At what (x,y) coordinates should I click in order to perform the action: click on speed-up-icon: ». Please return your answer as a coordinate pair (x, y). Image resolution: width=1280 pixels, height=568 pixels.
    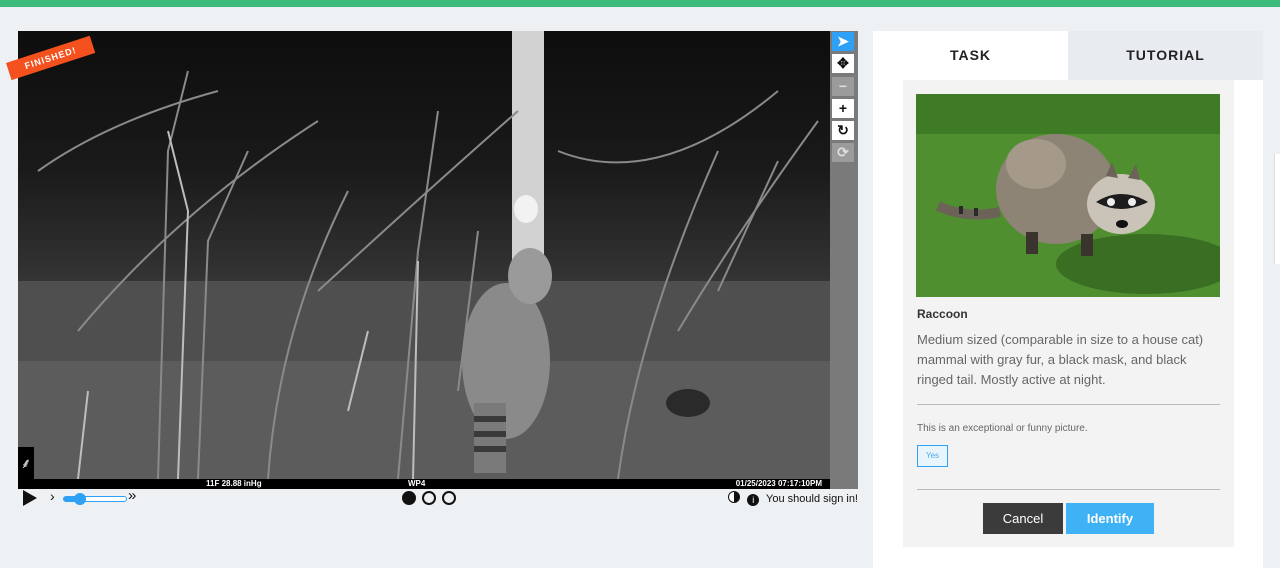
    Looking at the image, I should click on (132, 495).